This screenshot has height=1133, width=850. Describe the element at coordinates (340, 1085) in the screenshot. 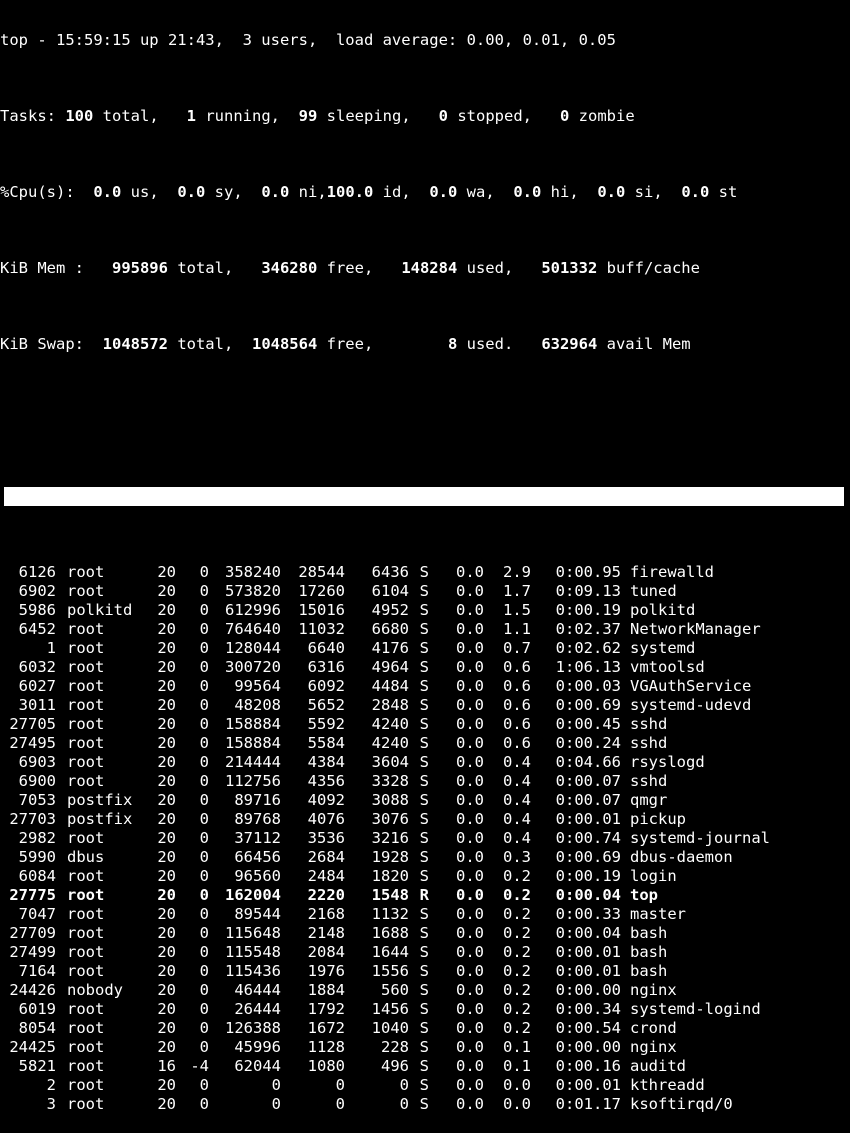

I see `cell-res: 0` at that location.